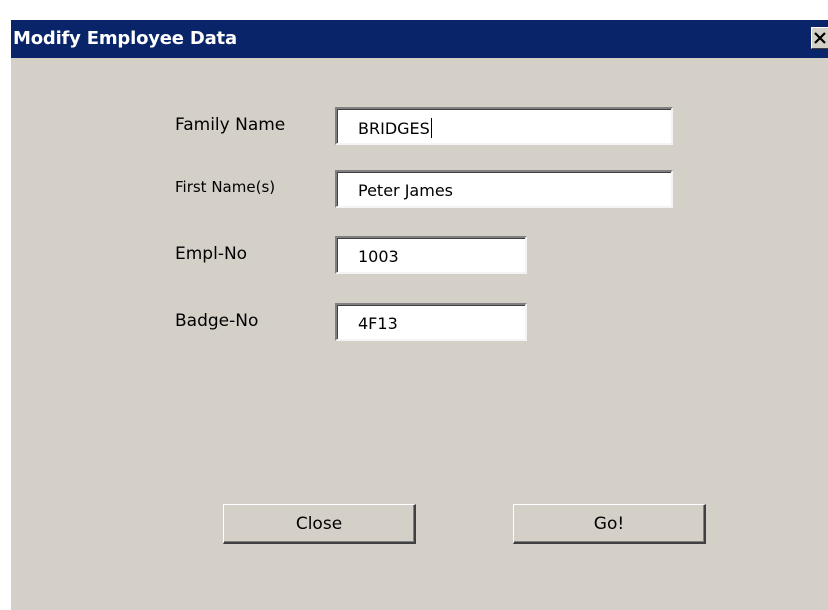 This screenshot has width=828, height=610. What do you see at coordinates (378, 323) in the screenshot?
I see `badge-no-value: 4F13` at bounding box center [378, 323].